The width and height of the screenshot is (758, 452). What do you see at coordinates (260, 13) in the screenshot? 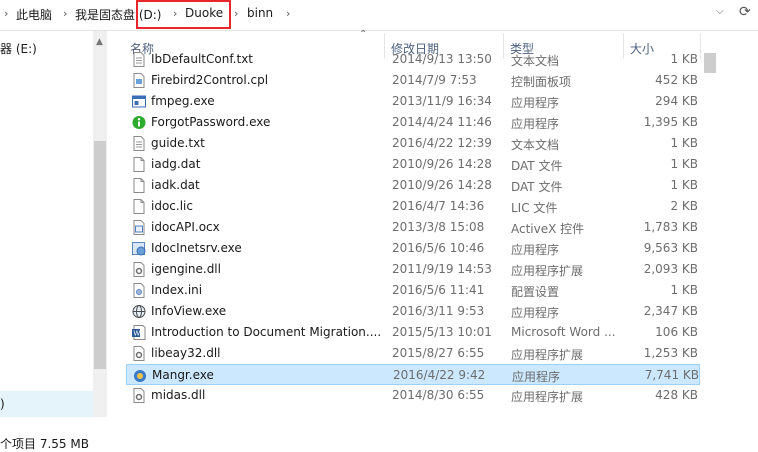
I see `breadcrumb-item-binn: binn` at bounding box center [260, 13].